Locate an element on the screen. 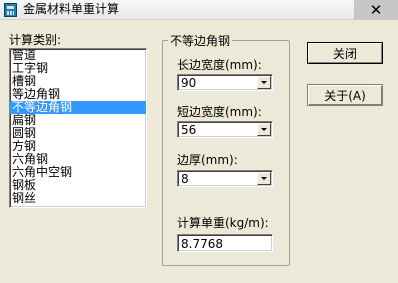  long-side-label: 长边宽度(mm): is located at coordinates (219, 65).